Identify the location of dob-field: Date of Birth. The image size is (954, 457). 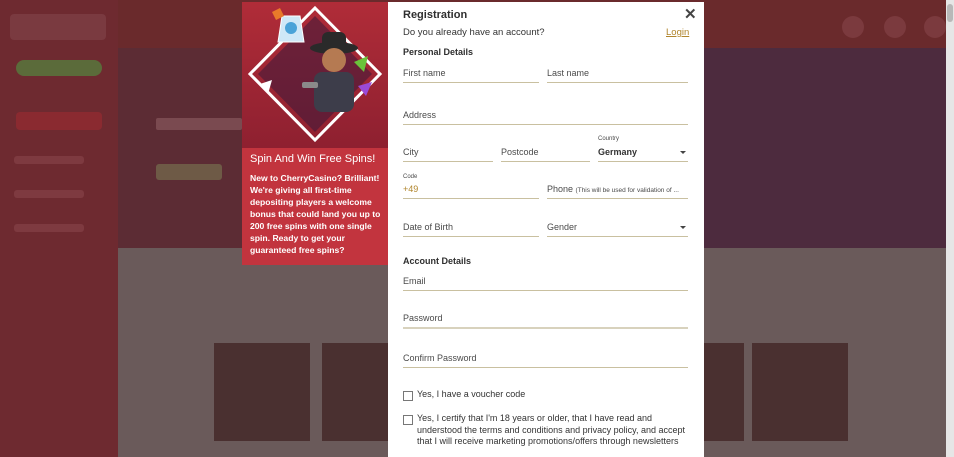
(471, 227).